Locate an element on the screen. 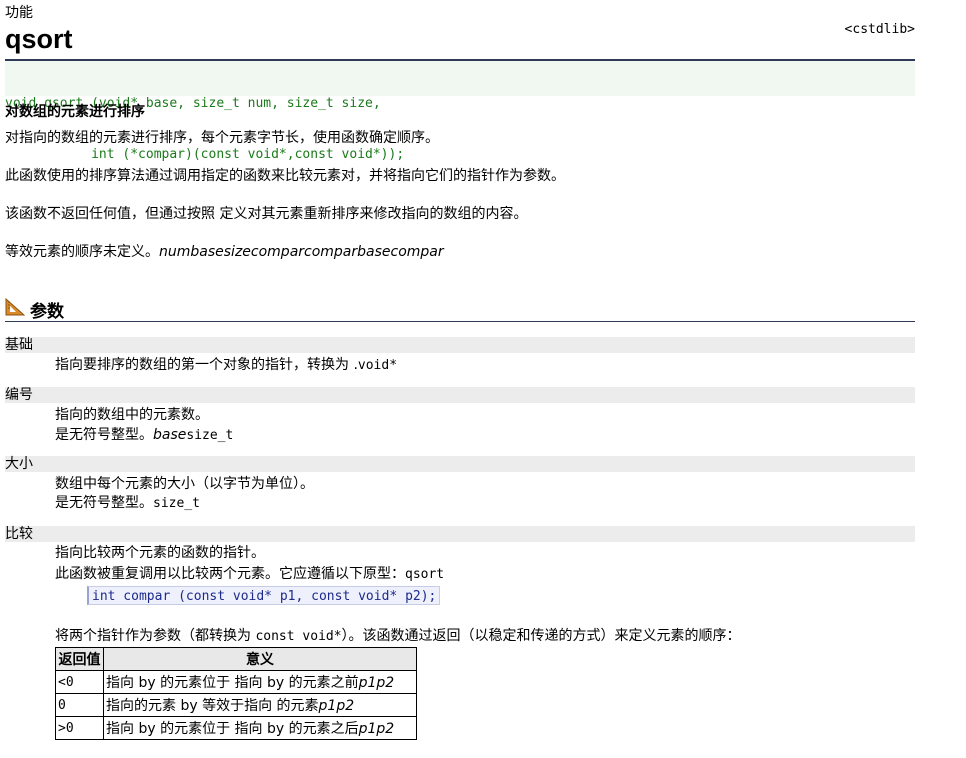 The height and width of the screenshot is (758, 966). table-row: 0 指向的元素 by 等效于指向 的元素p1p2 is located at coordinates (236, 705).